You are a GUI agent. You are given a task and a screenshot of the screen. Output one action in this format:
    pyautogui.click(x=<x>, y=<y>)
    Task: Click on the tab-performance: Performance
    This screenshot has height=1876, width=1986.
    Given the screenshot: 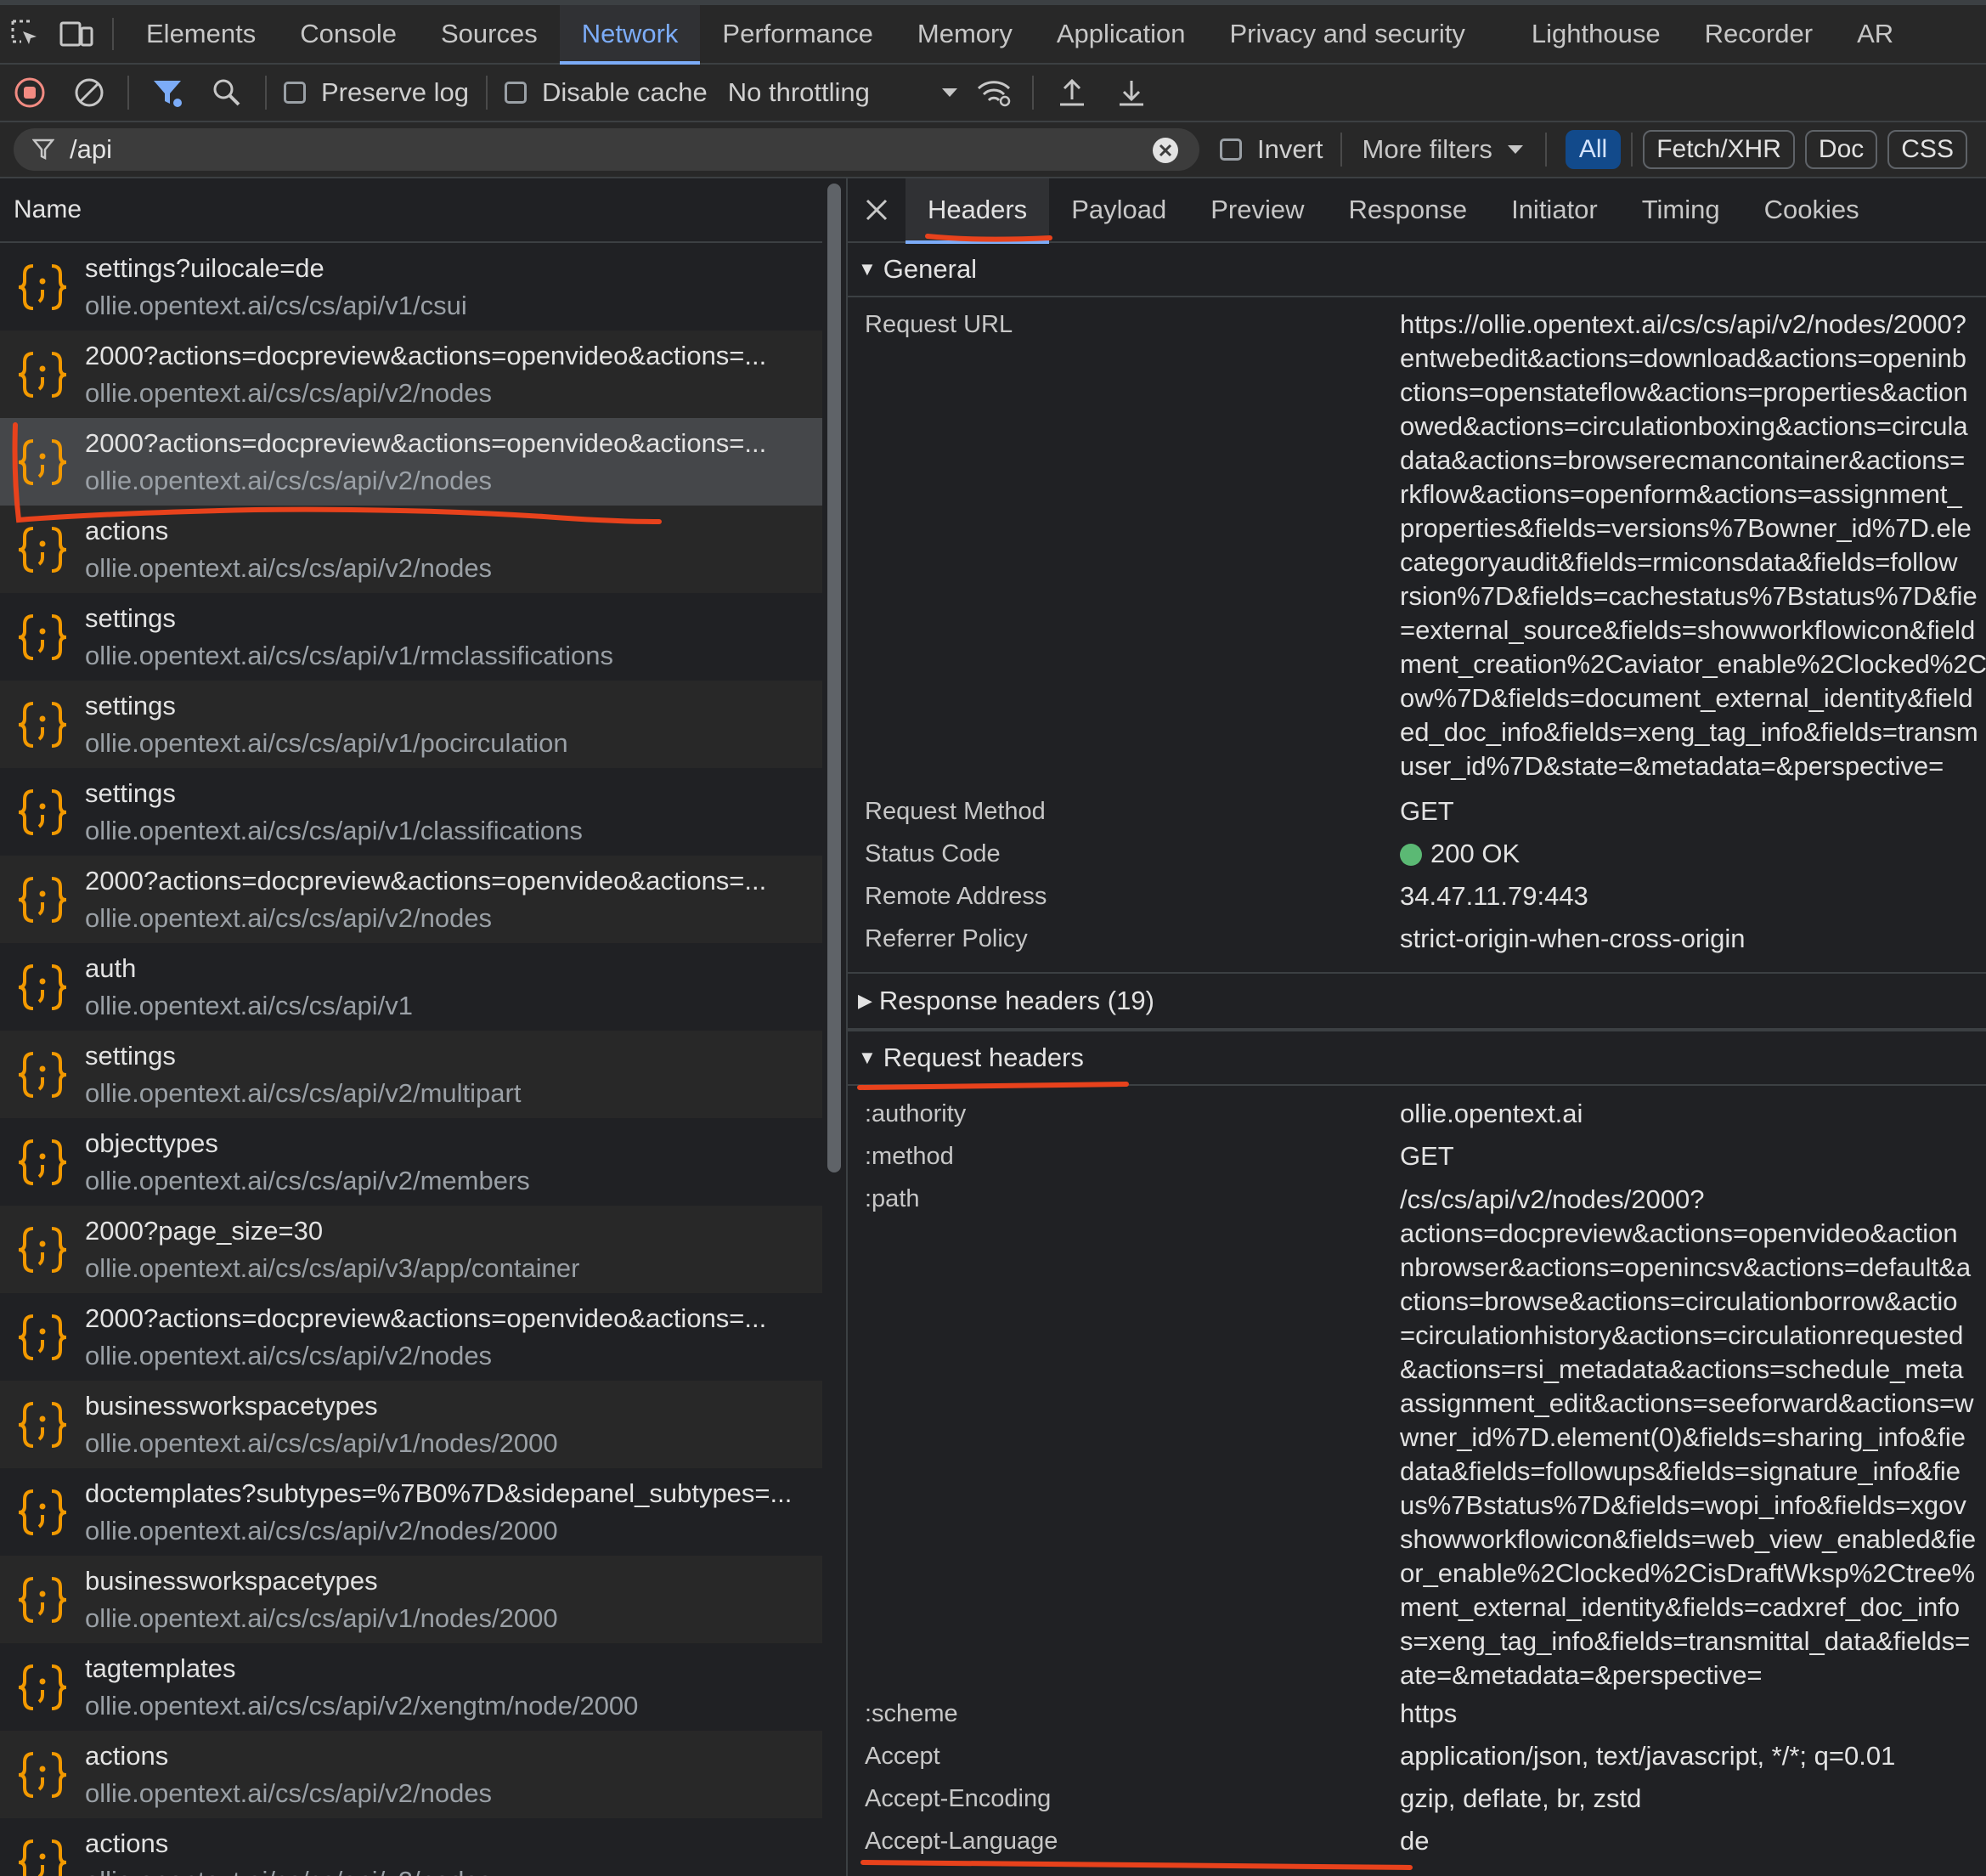 What is the action you would take?
    pyautogui.click(x=797, y=34)
    